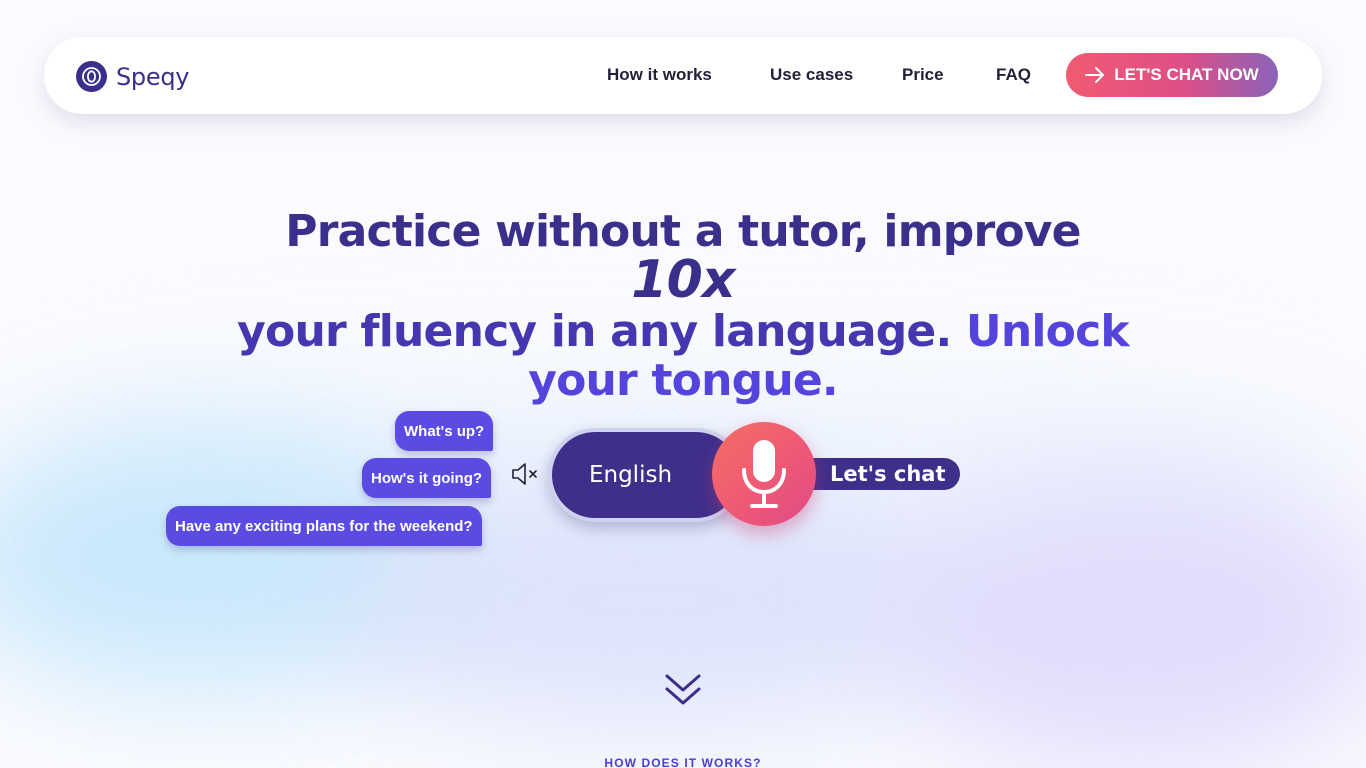 This screenshot has height=768, width=1366. Describe the element at coordinates (811, 75) in the screenshot. I see `nav-link-use-cases: Use cases` at that location.